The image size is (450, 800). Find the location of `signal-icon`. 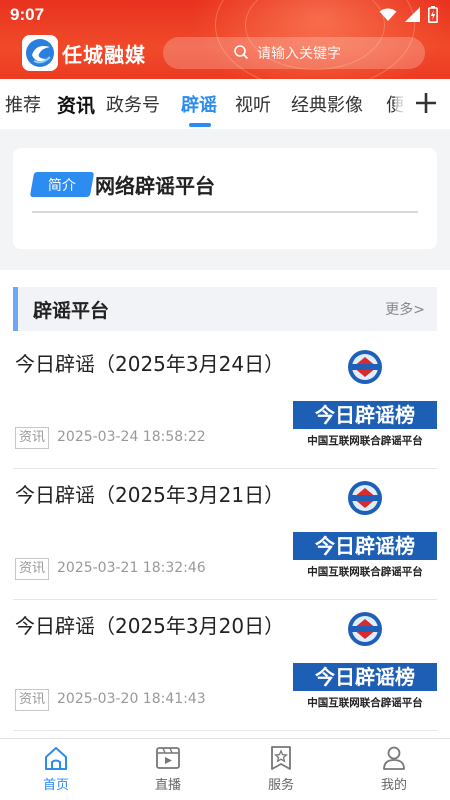

signal-icon is located at coordinates (412, 14).